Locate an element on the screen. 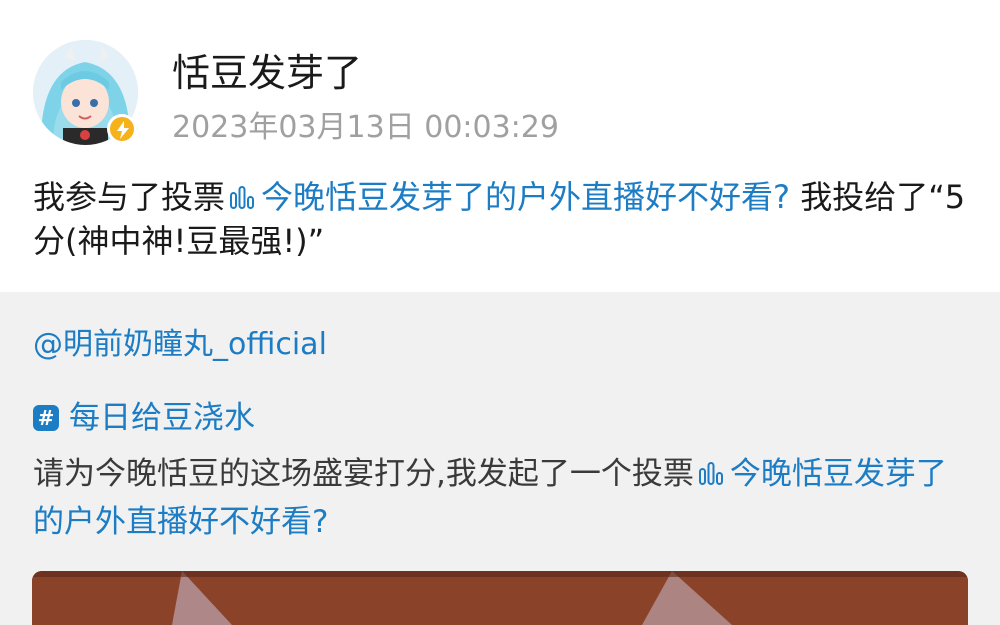 Image resolution: width=1000 pixels, height=625 pixels. vote-link-text: 今晚恬豆发芽了的户外直播好不好看? is located at coordinates (526, 197).